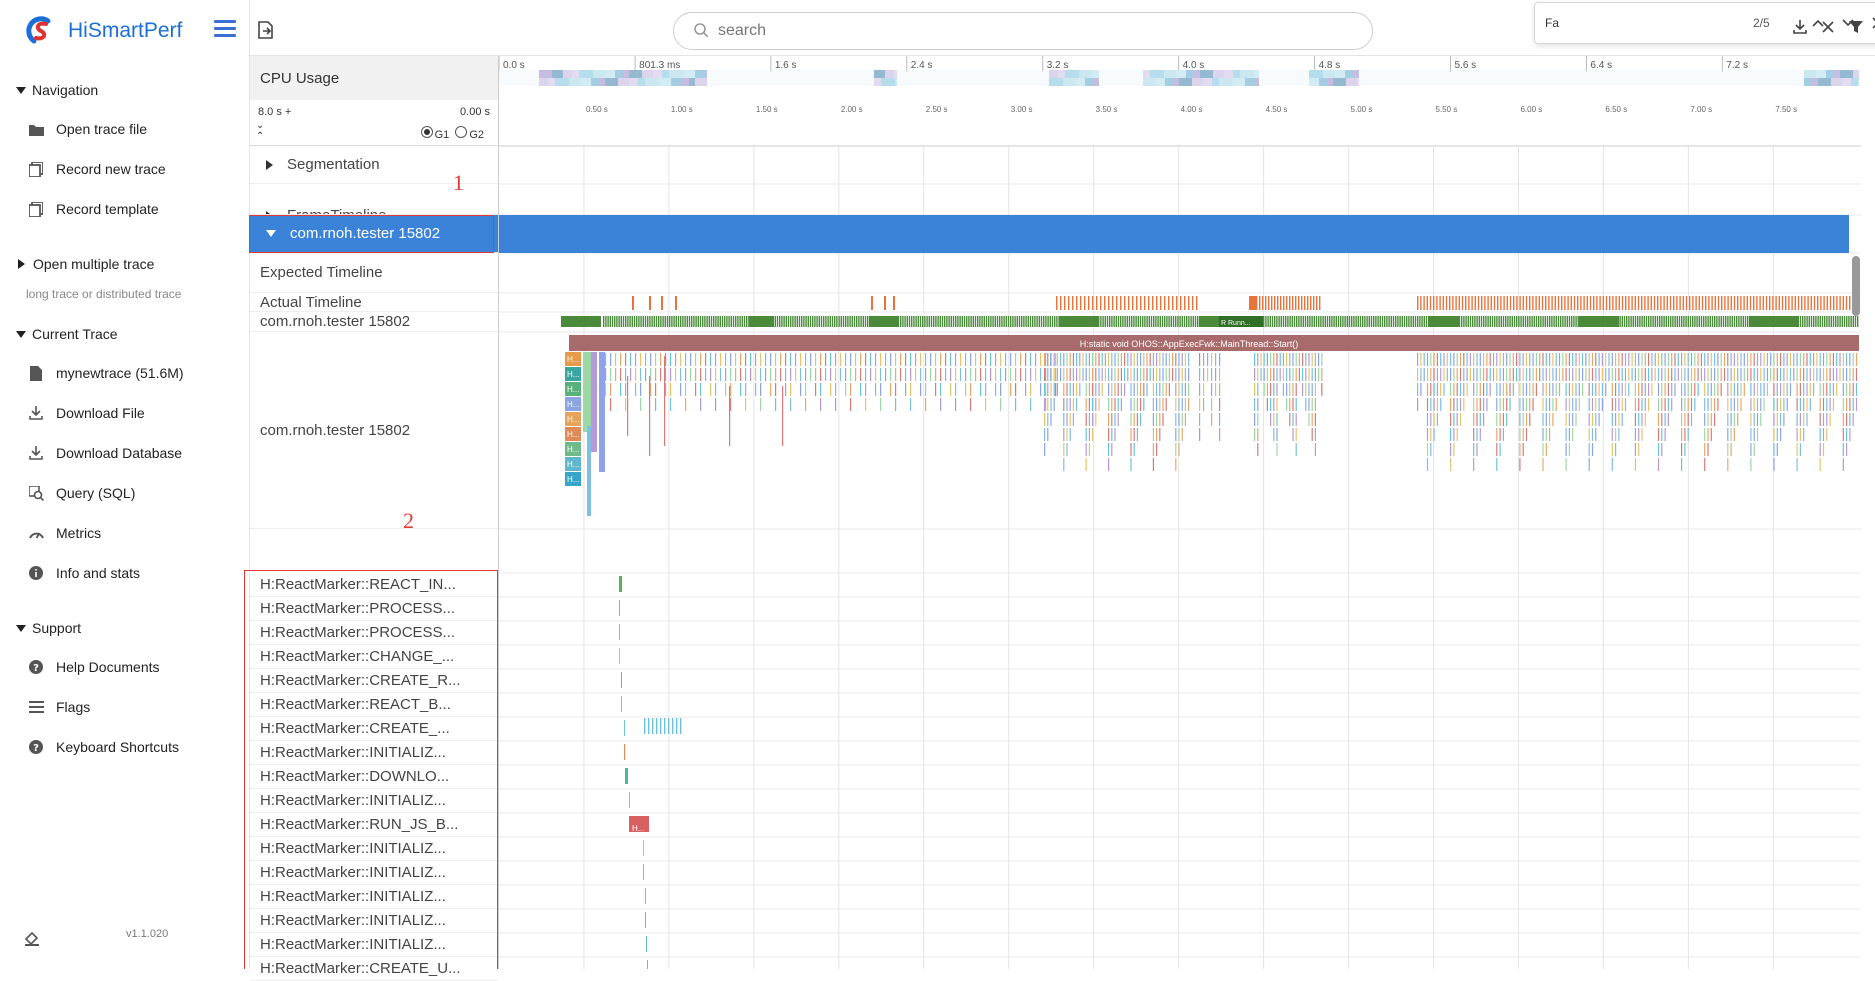 Image resolution: width=1875 pixels, height=981 pixels. I want to click on vertical-scrollbar, so click(1855, 547).